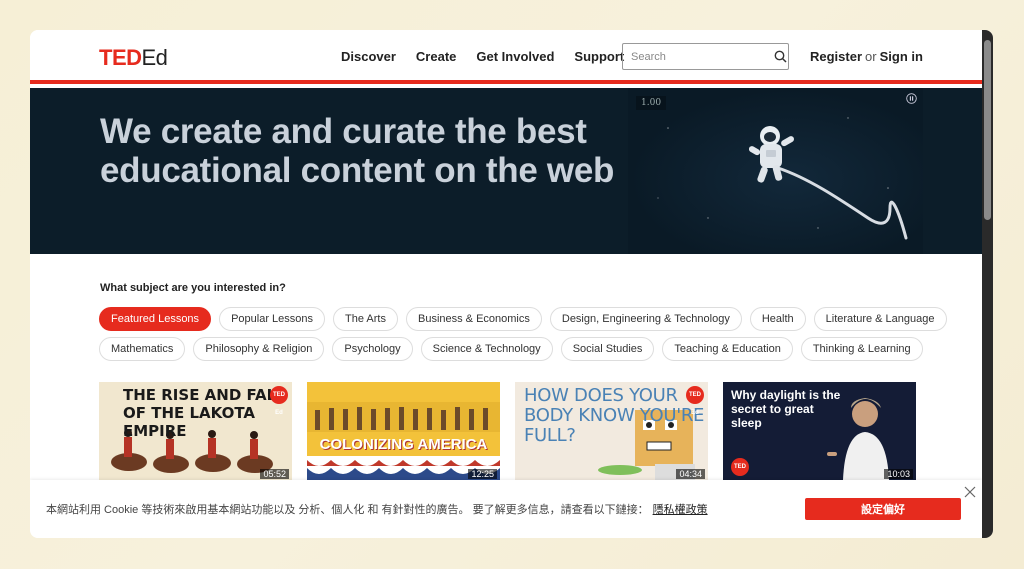  I want to click on hero-video: 1.00, so click(775, 171).